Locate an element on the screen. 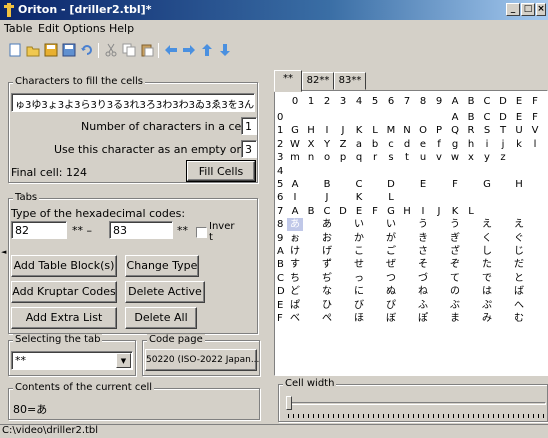 The image size is (548, 438). table-cell: e is located at coordinates (423, 144).